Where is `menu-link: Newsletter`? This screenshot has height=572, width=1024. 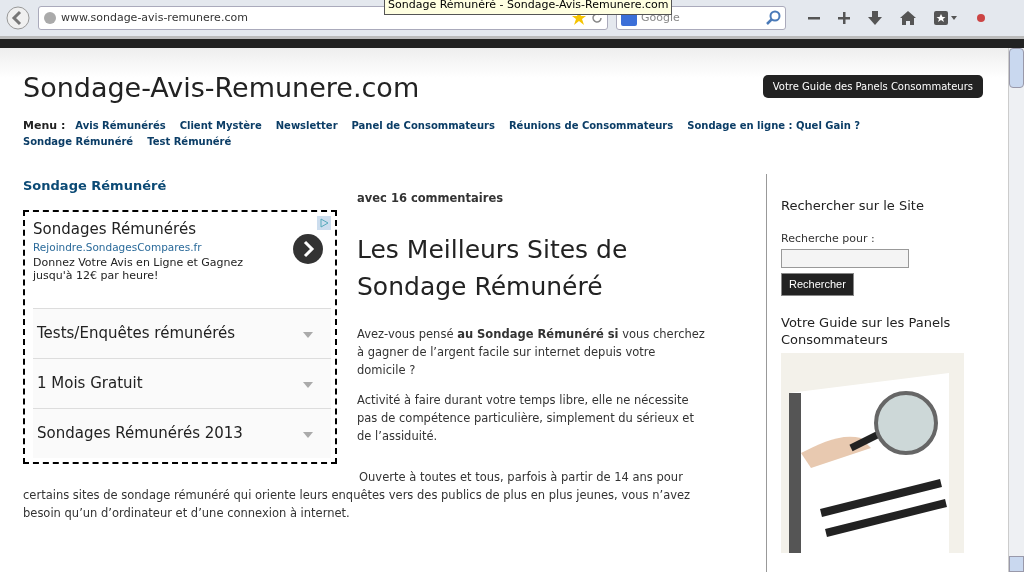
menu-link: Newsletter is located at coordinates (306, 126).